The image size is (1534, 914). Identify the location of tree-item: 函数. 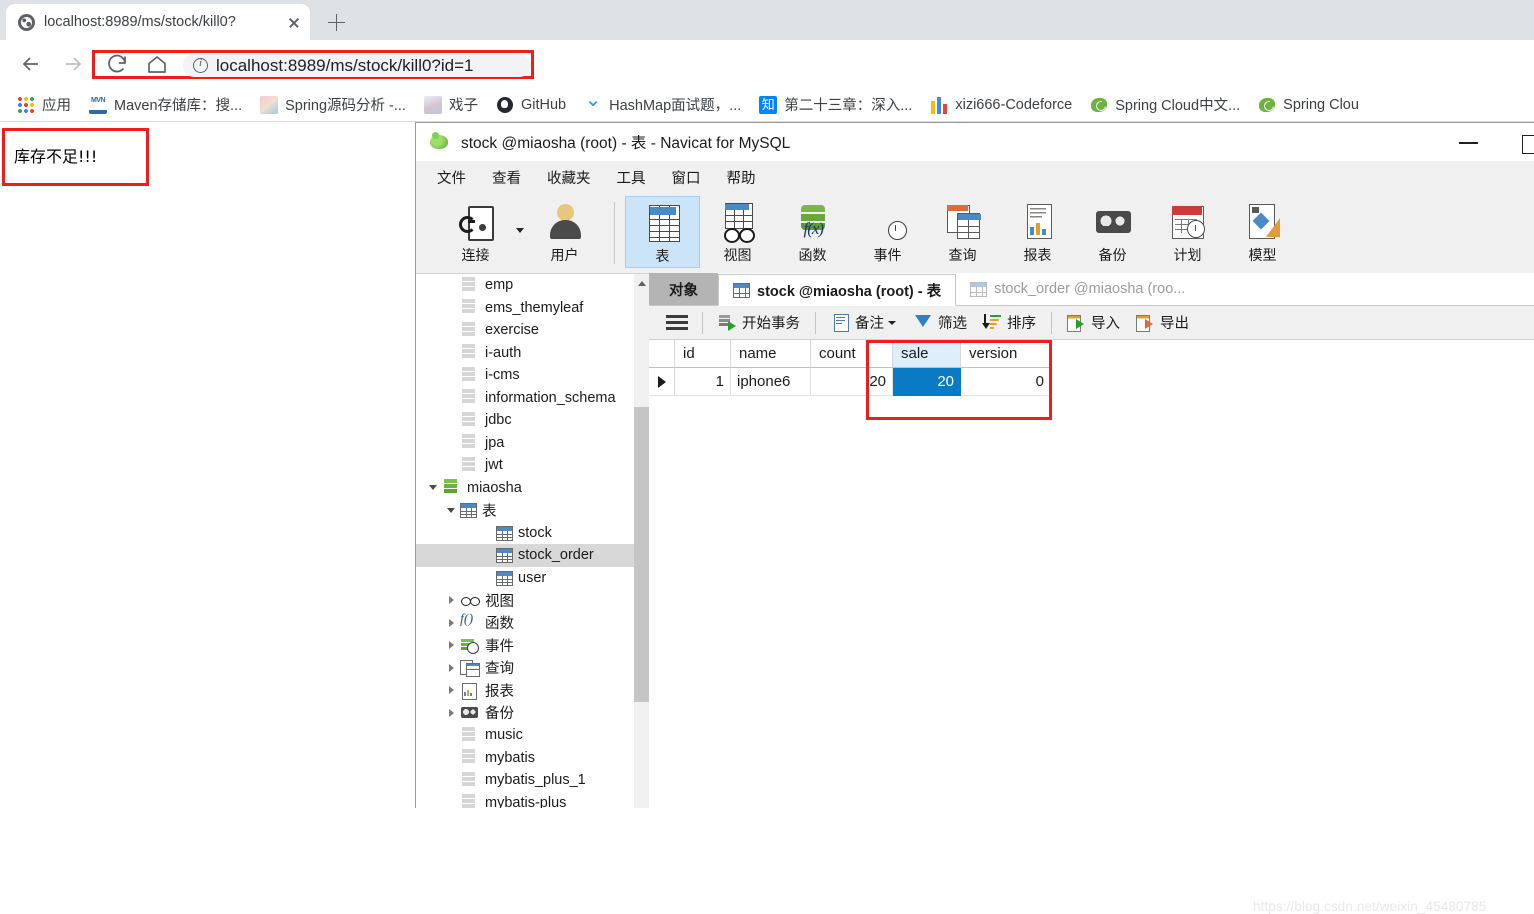
(525, 623).